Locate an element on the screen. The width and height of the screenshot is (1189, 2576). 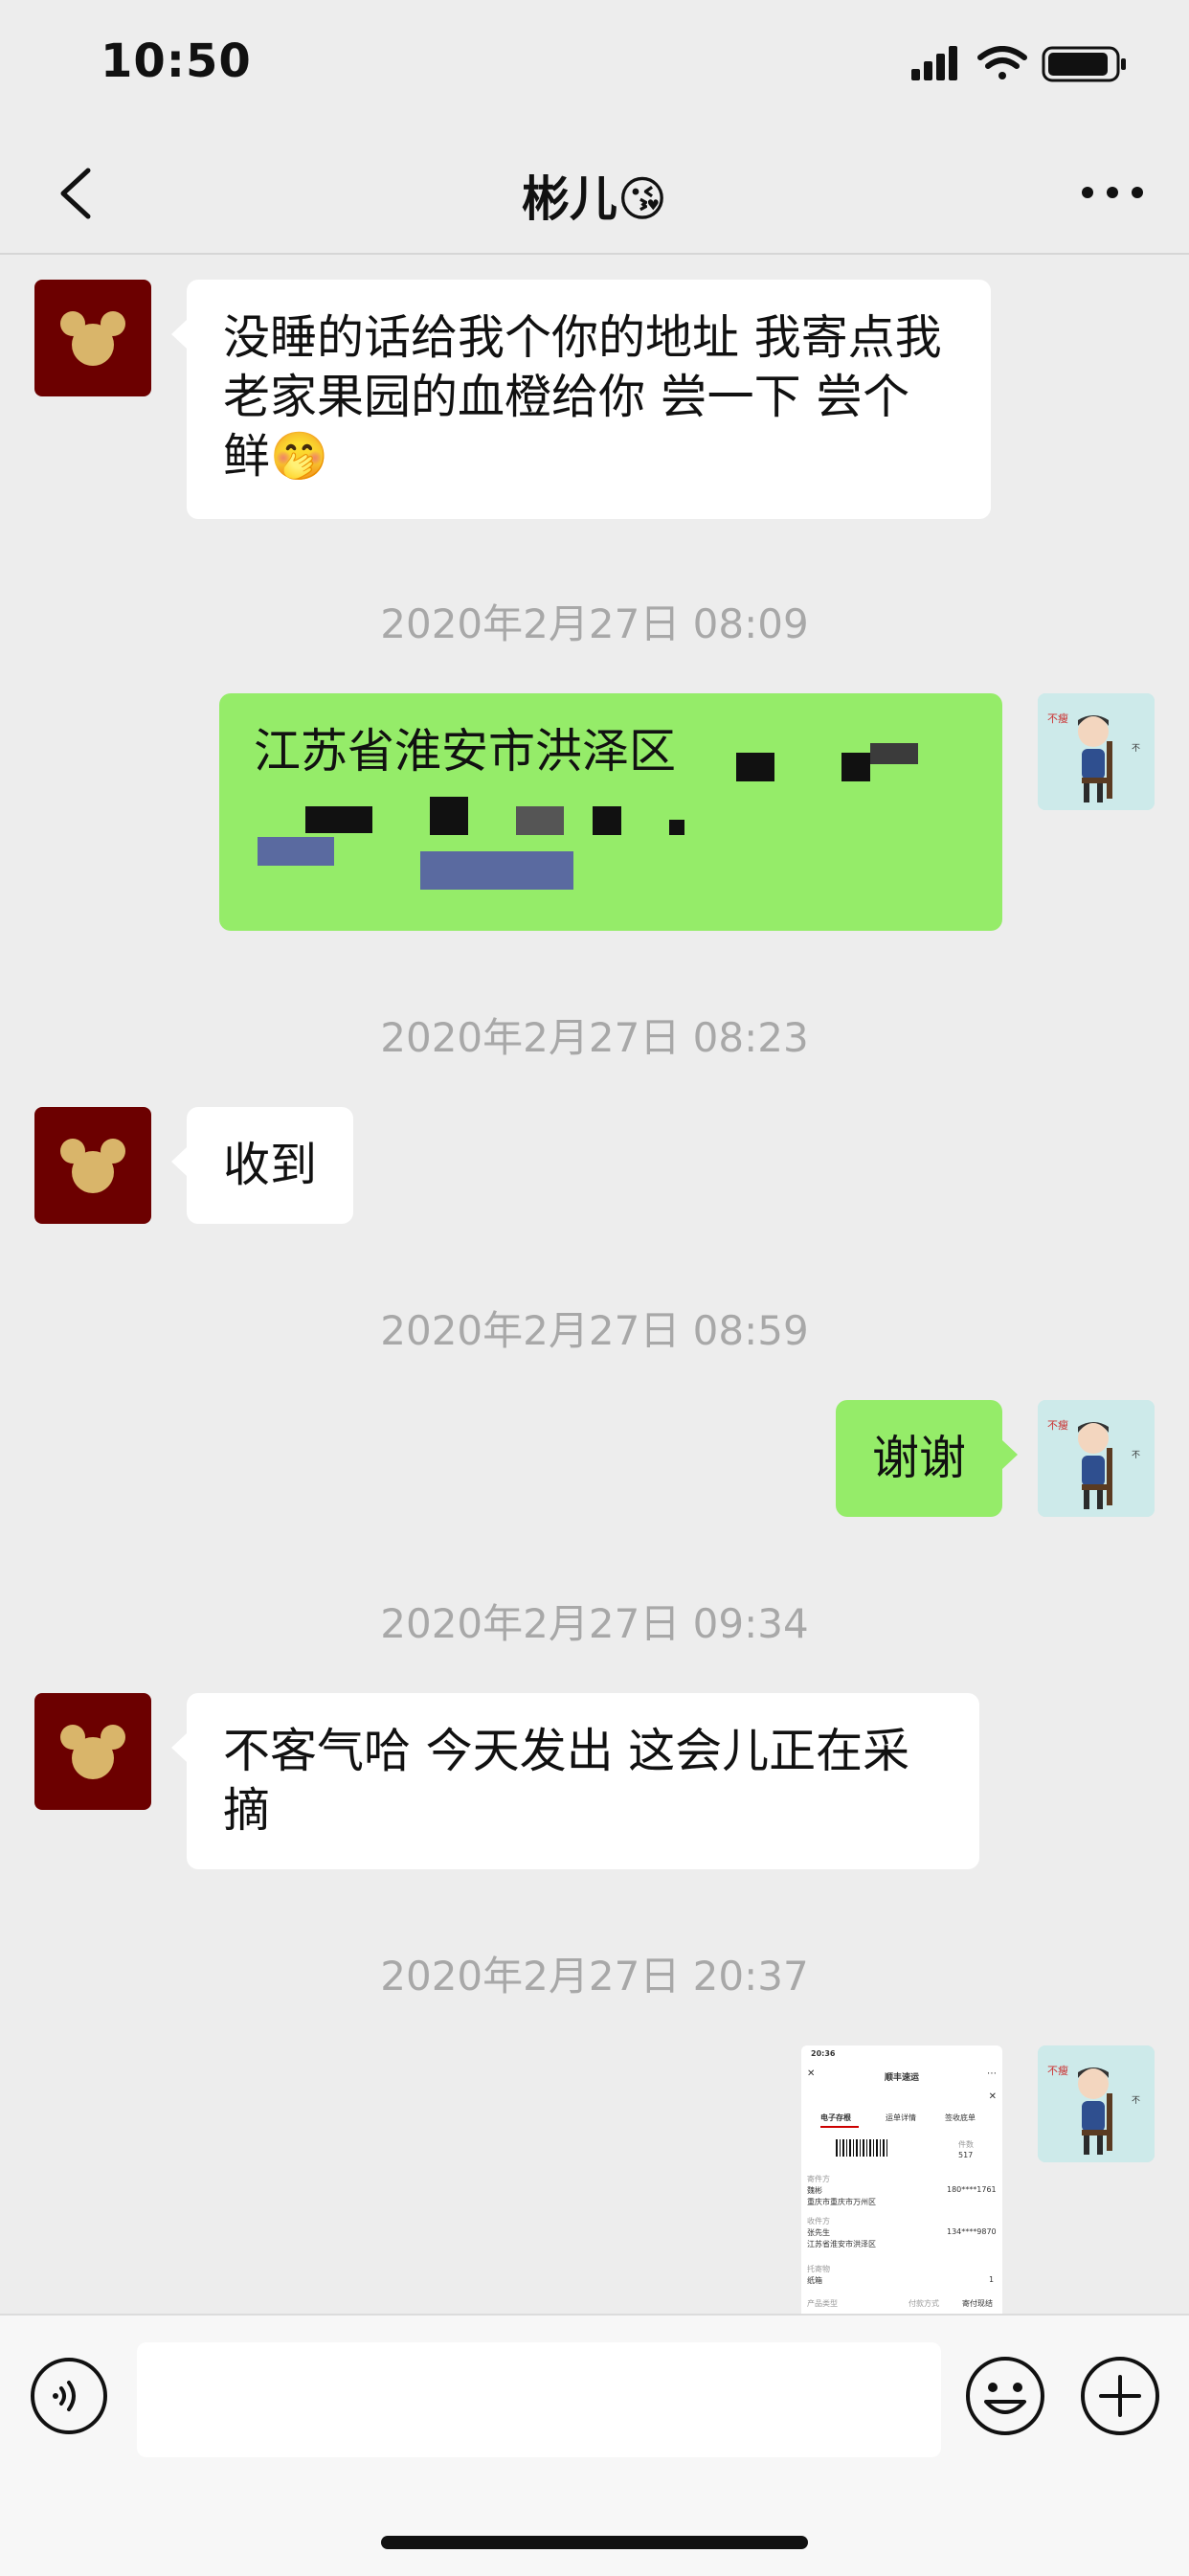
thumb-item-value: 纸箱 is located at coordinates (814, 2280).